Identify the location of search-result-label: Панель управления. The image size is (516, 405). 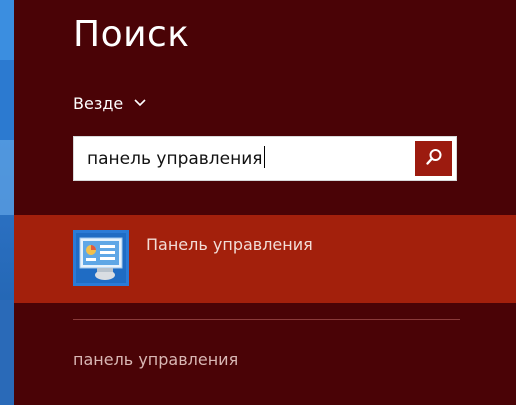
(229, 244).